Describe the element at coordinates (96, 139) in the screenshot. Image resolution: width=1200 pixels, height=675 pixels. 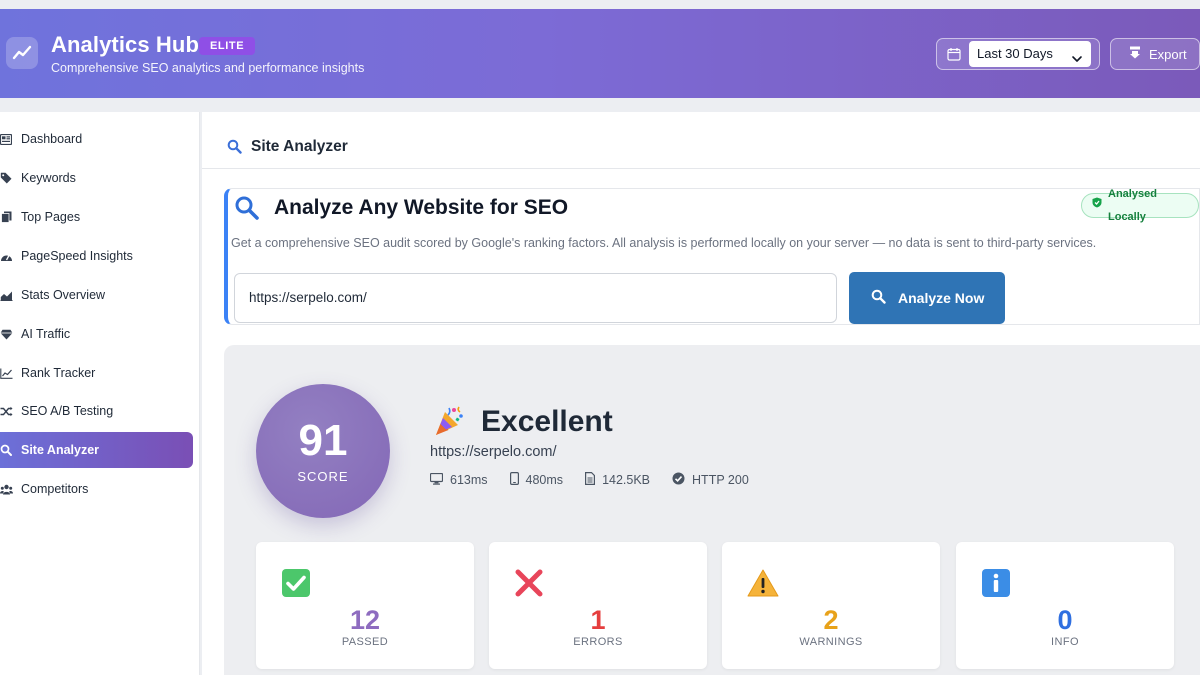
I see `sidebar-item-dashboard: Dashboard` at that location.